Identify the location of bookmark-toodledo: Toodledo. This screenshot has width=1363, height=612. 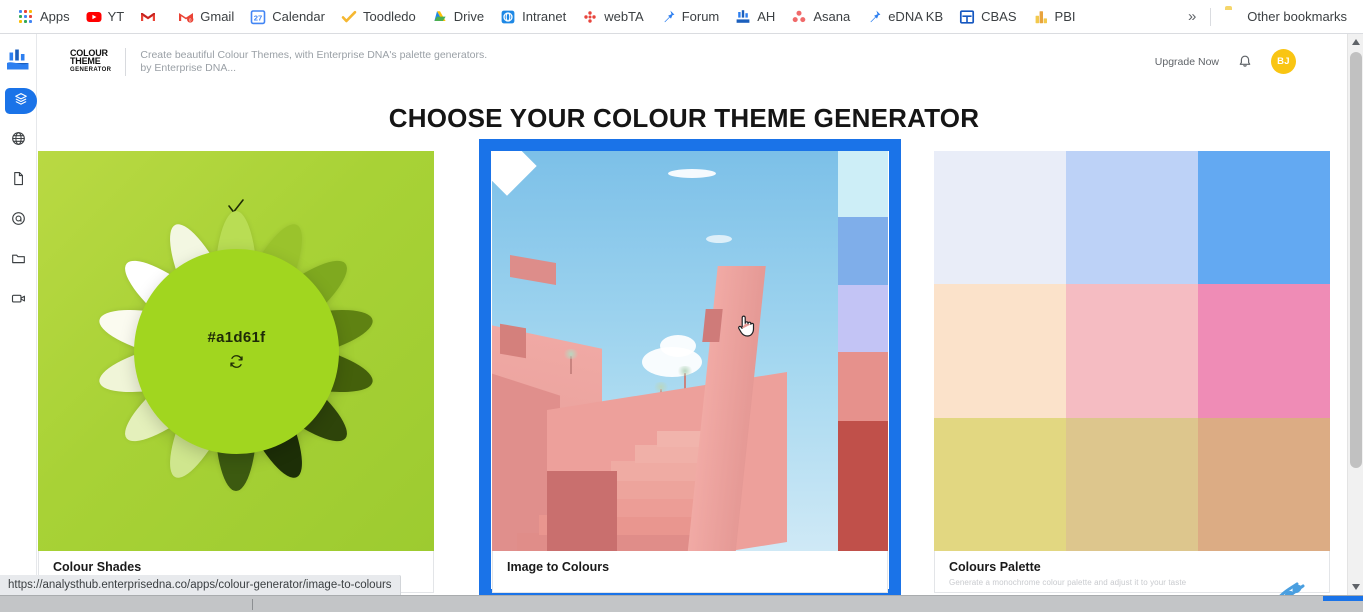
(378, 17).